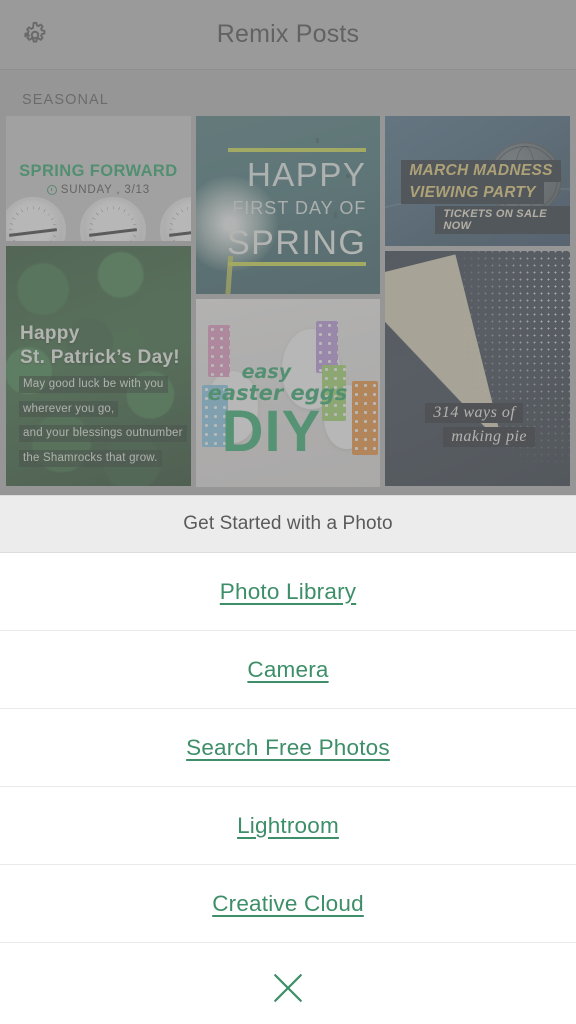  What do you see at coordinates (288, 524) in the screenshot?
I see `sheet-title: Get Started with a Photo` at bounding box center [288, 524].